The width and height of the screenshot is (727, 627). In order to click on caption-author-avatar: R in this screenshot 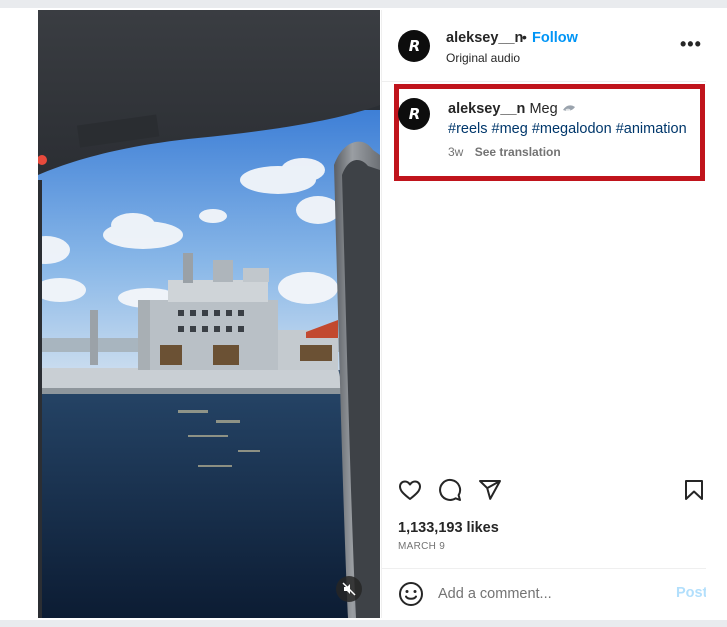, I will do `click(414, 114)`.